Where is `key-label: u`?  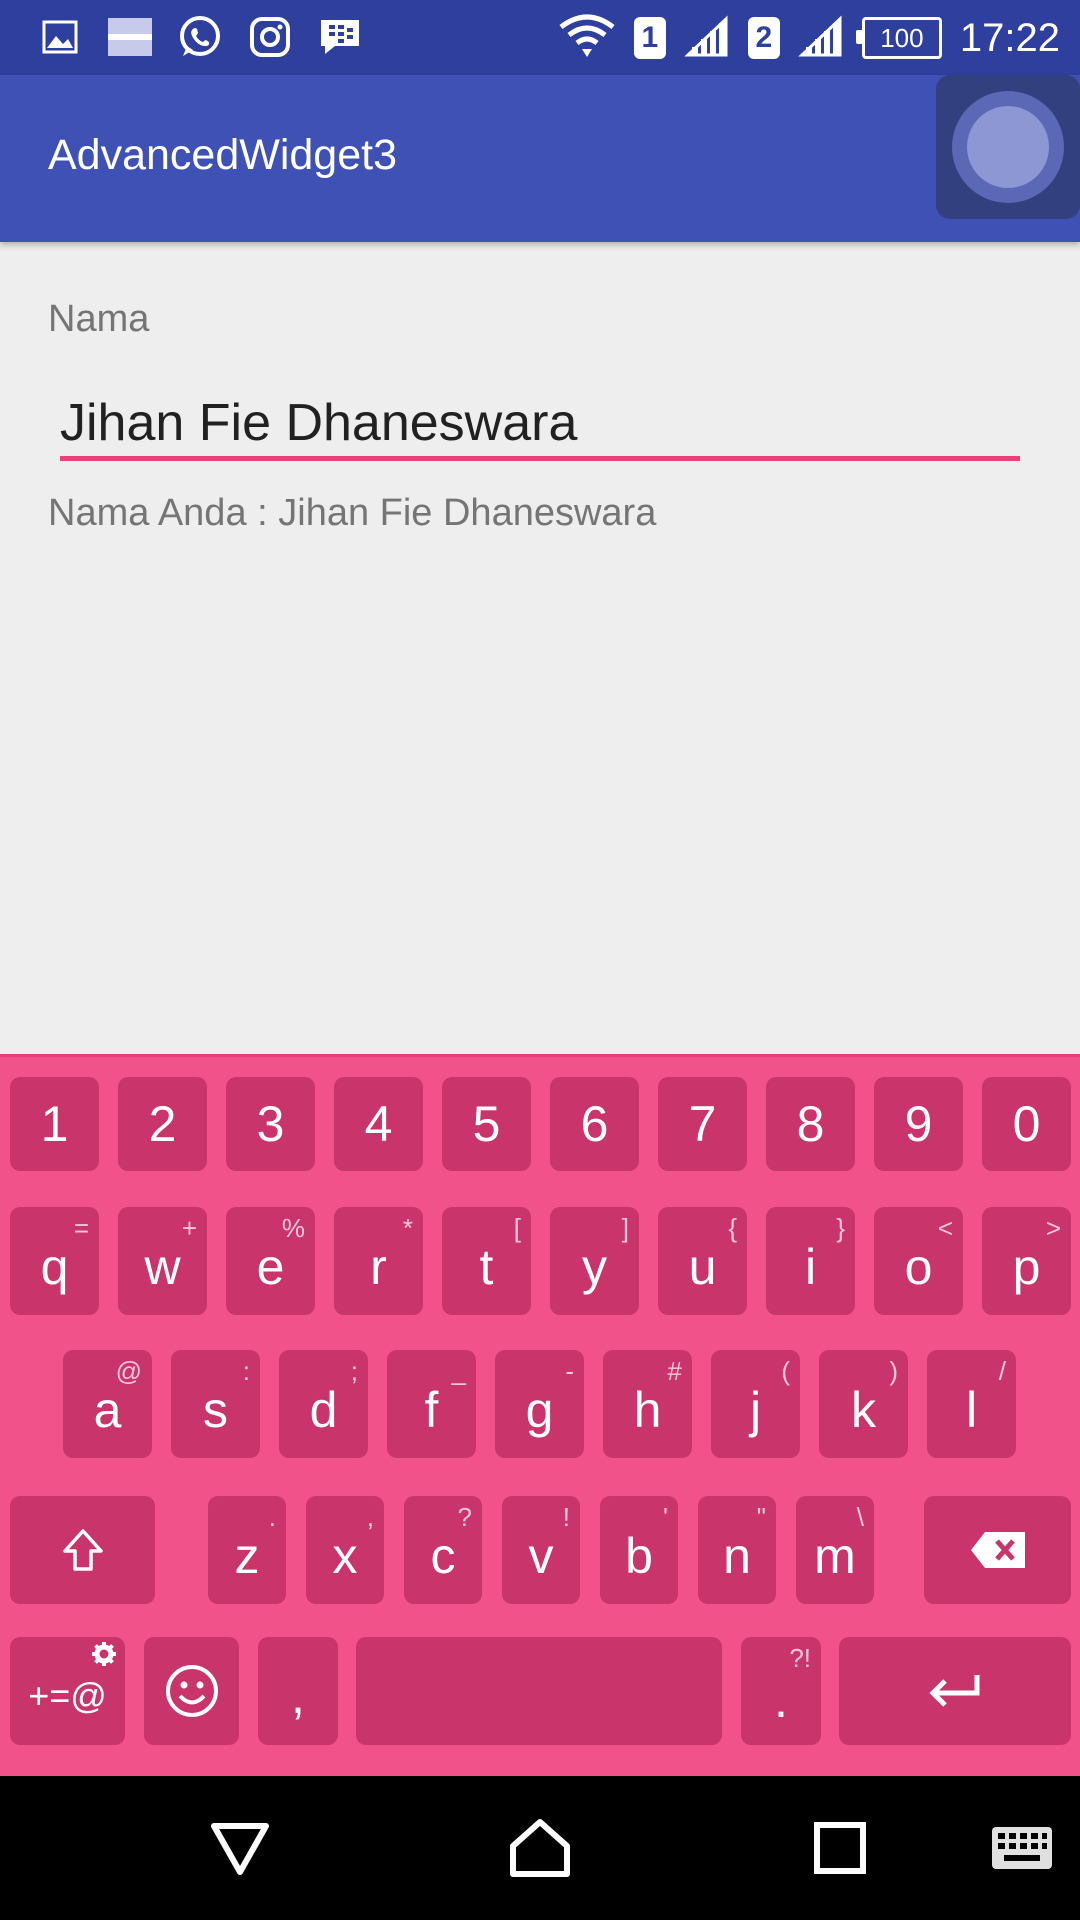 key-label: u is located at coordinates (702, 1267).